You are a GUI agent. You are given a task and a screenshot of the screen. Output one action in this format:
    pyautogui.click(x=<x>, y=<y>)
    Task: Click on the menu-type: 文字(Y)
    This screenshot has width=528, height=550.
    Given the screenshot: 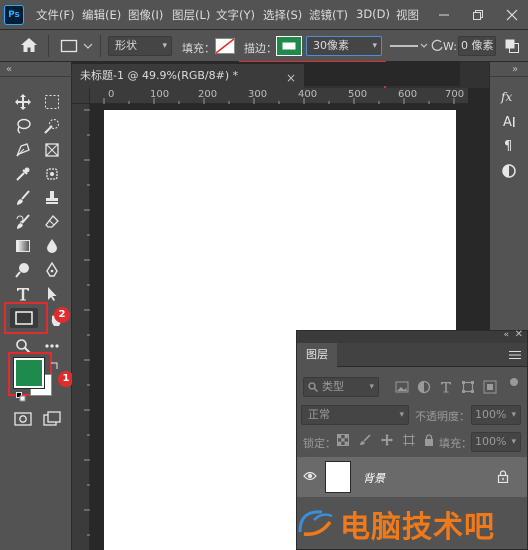 What is the action you would take?
    pyautogui.click(x=235, y=15)
    